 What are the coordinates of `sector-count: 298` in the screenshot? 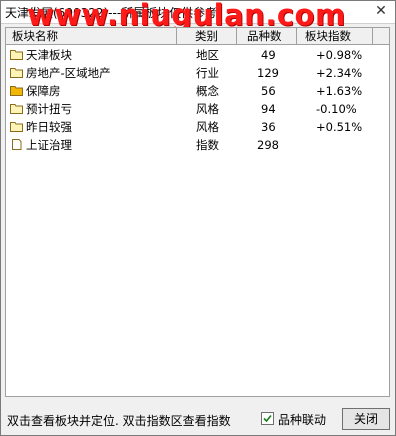 It's located at (268, 145).